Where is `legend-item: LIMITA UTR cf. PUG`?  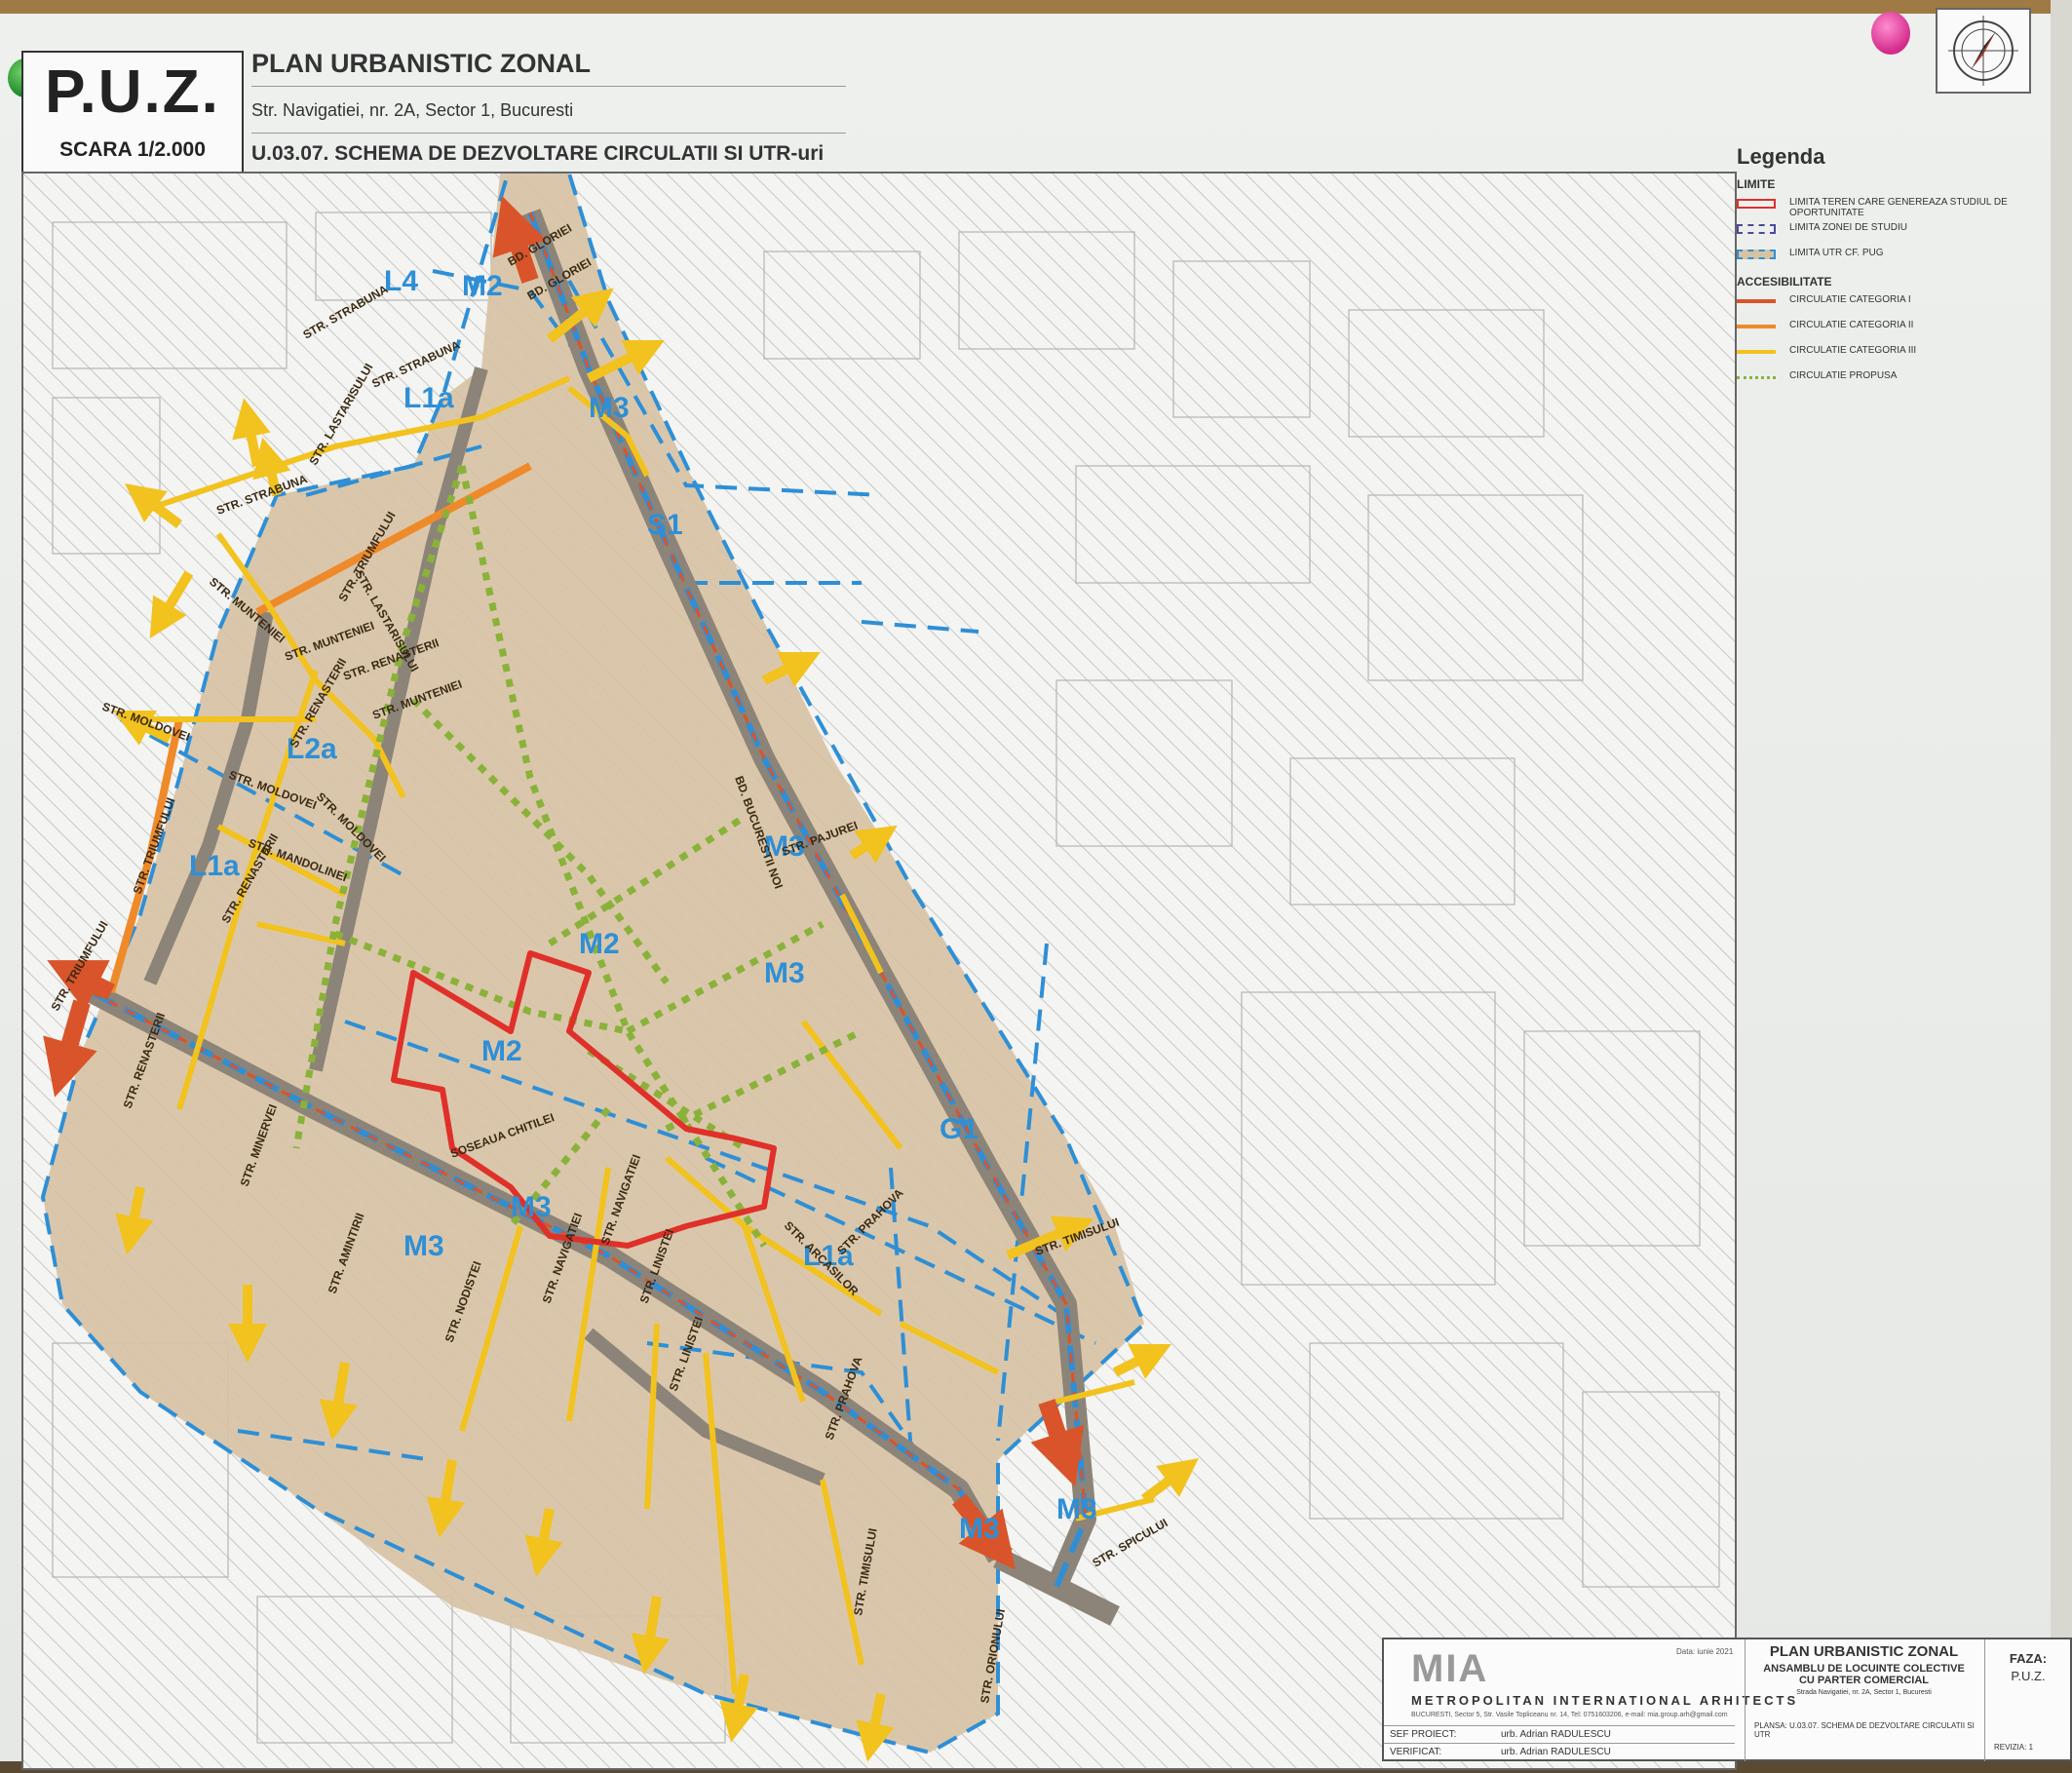 legend-item: LIMITA UTR cf. PUG is located at coordinates (1878, 257).